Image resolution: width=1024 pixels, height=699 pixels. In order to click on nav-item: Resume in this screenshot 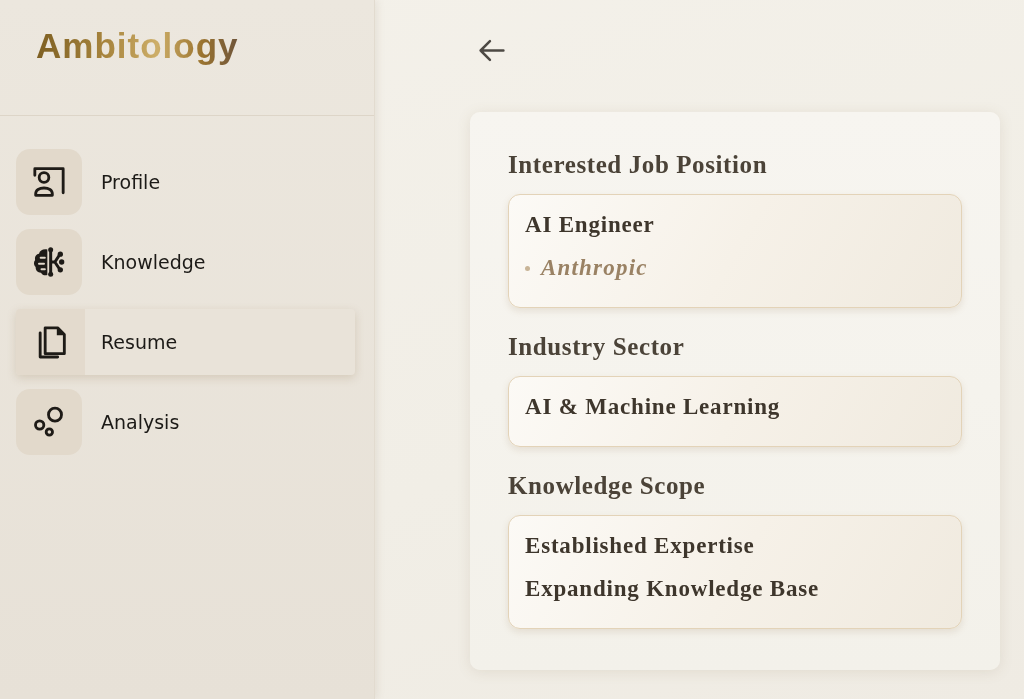, I will do `click(185, 342)`.